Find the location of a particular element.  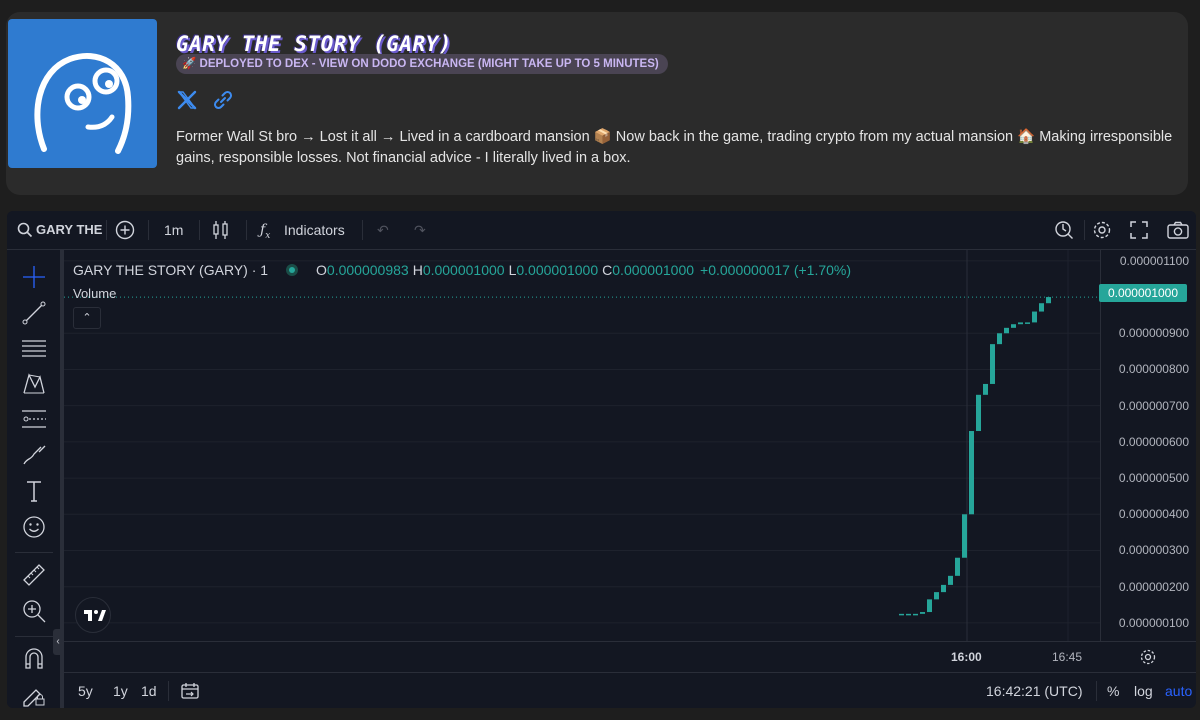

legend-high-value: 0.000001000 is located at coordinates (463, 270).